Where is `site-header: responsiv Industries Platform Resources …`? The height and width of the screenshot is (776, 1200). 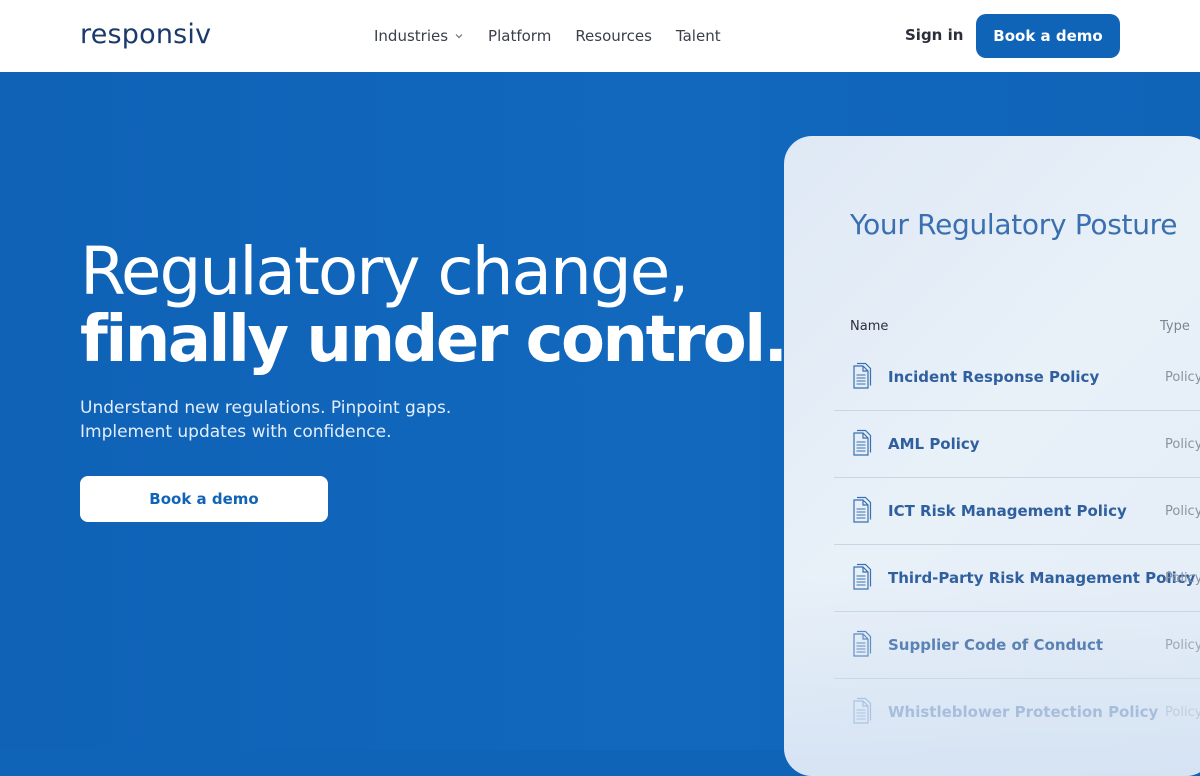 site-header: responsiv Industries Platform Resources … is located at coordinates (600, 36).